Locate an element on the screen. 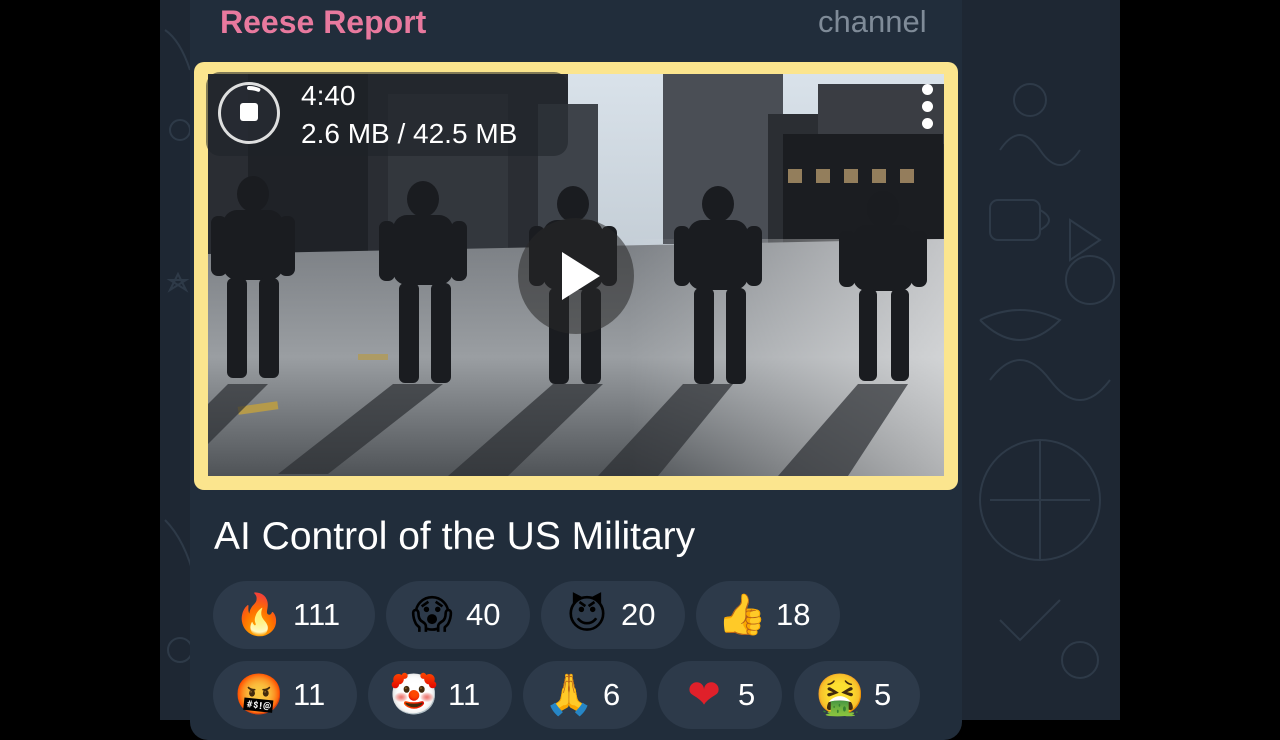 This screenshot has height=740, width=1280. reaction-count: 111 is located at coordinates (317, 614).